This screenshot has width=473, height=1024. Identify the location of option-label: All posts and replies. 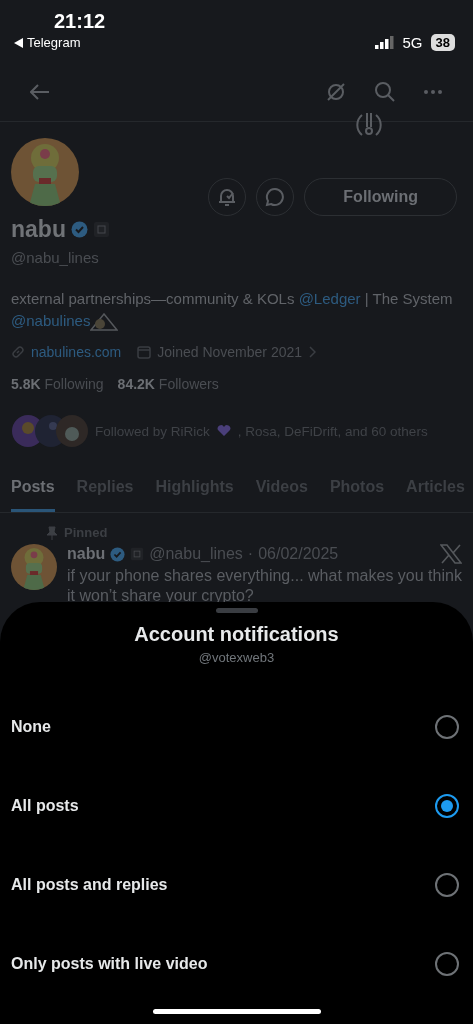
(89, 884).